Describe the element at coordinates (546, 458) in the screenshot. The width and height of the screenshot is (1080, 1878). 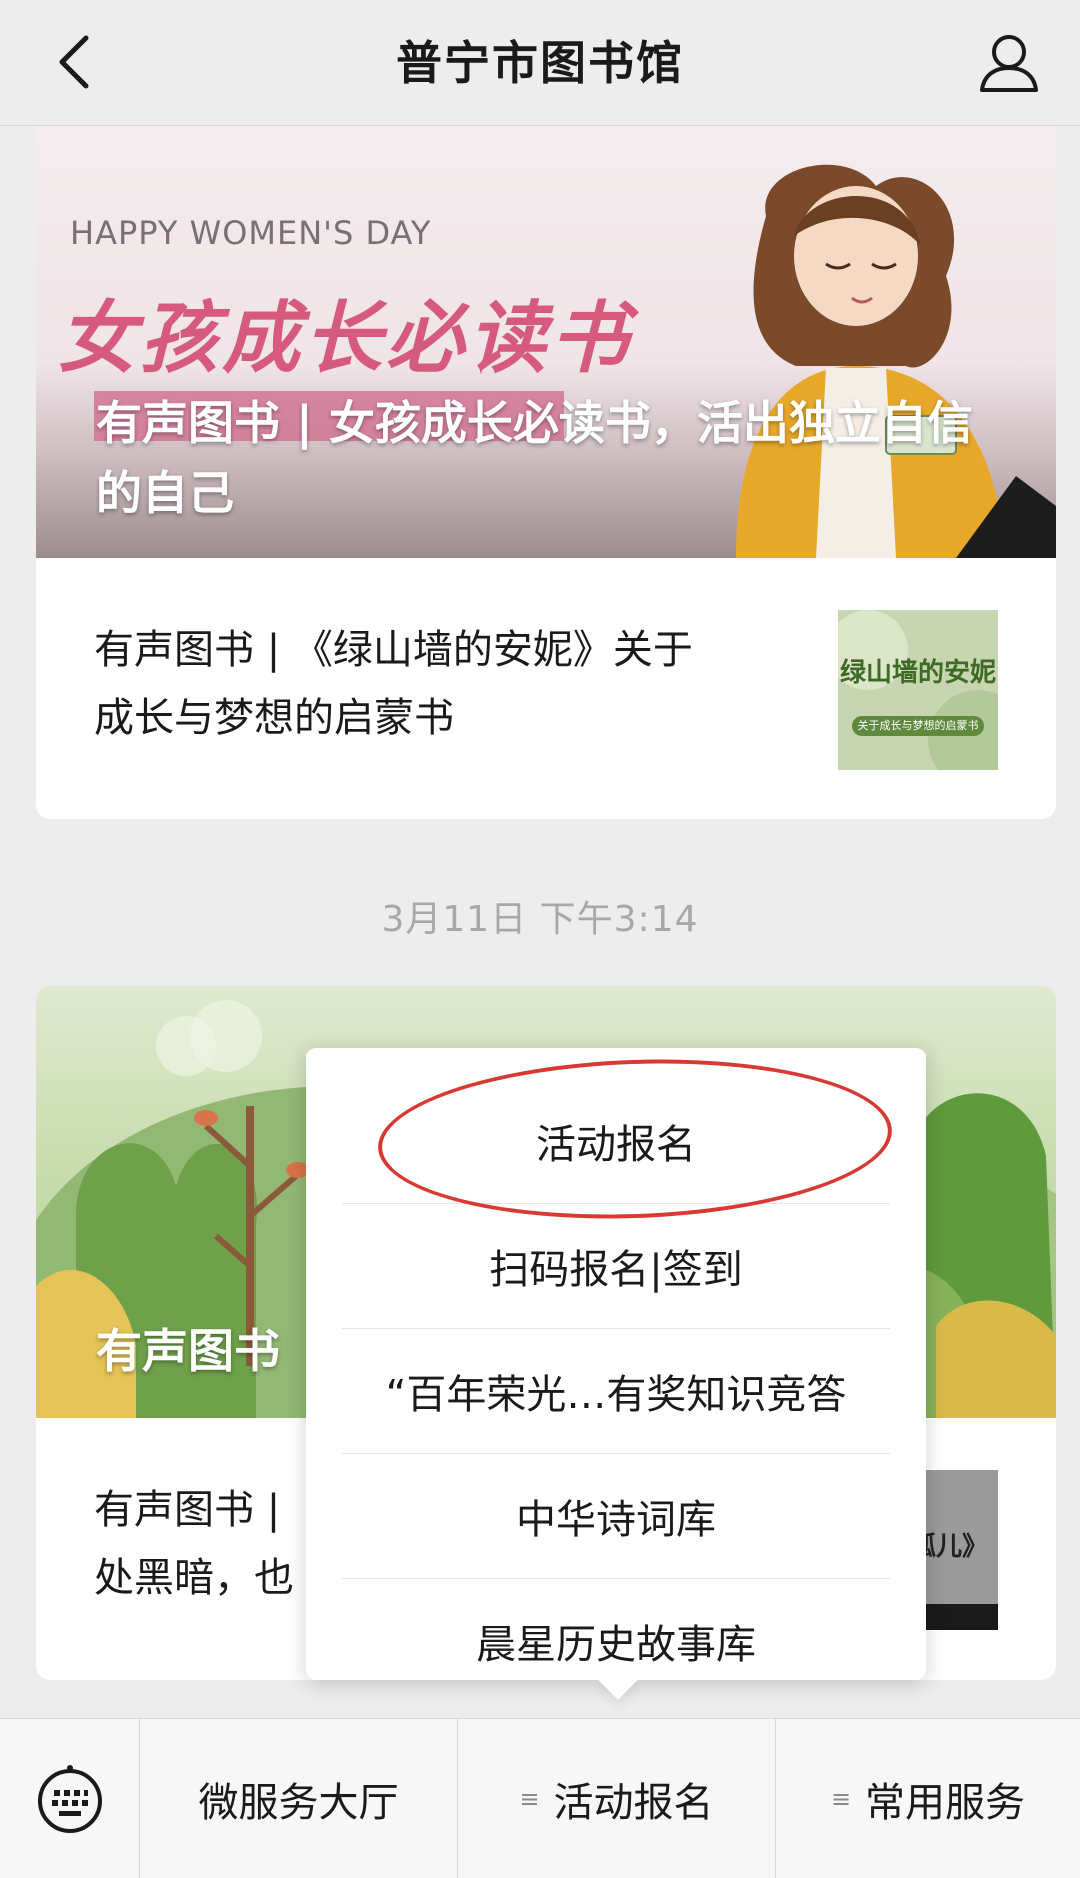
I see `article-title: 有声图书 | 女孩成长必读书，活出独立自信的自己` at that location.